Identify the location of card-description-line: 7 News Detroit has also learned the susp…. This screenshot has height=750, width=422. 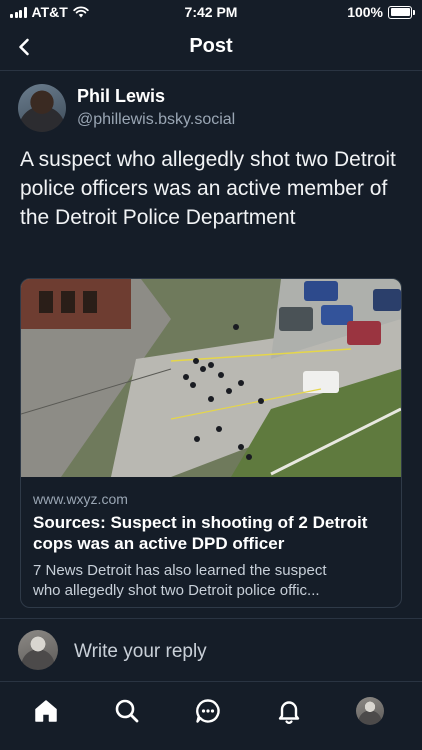
(180, 570).